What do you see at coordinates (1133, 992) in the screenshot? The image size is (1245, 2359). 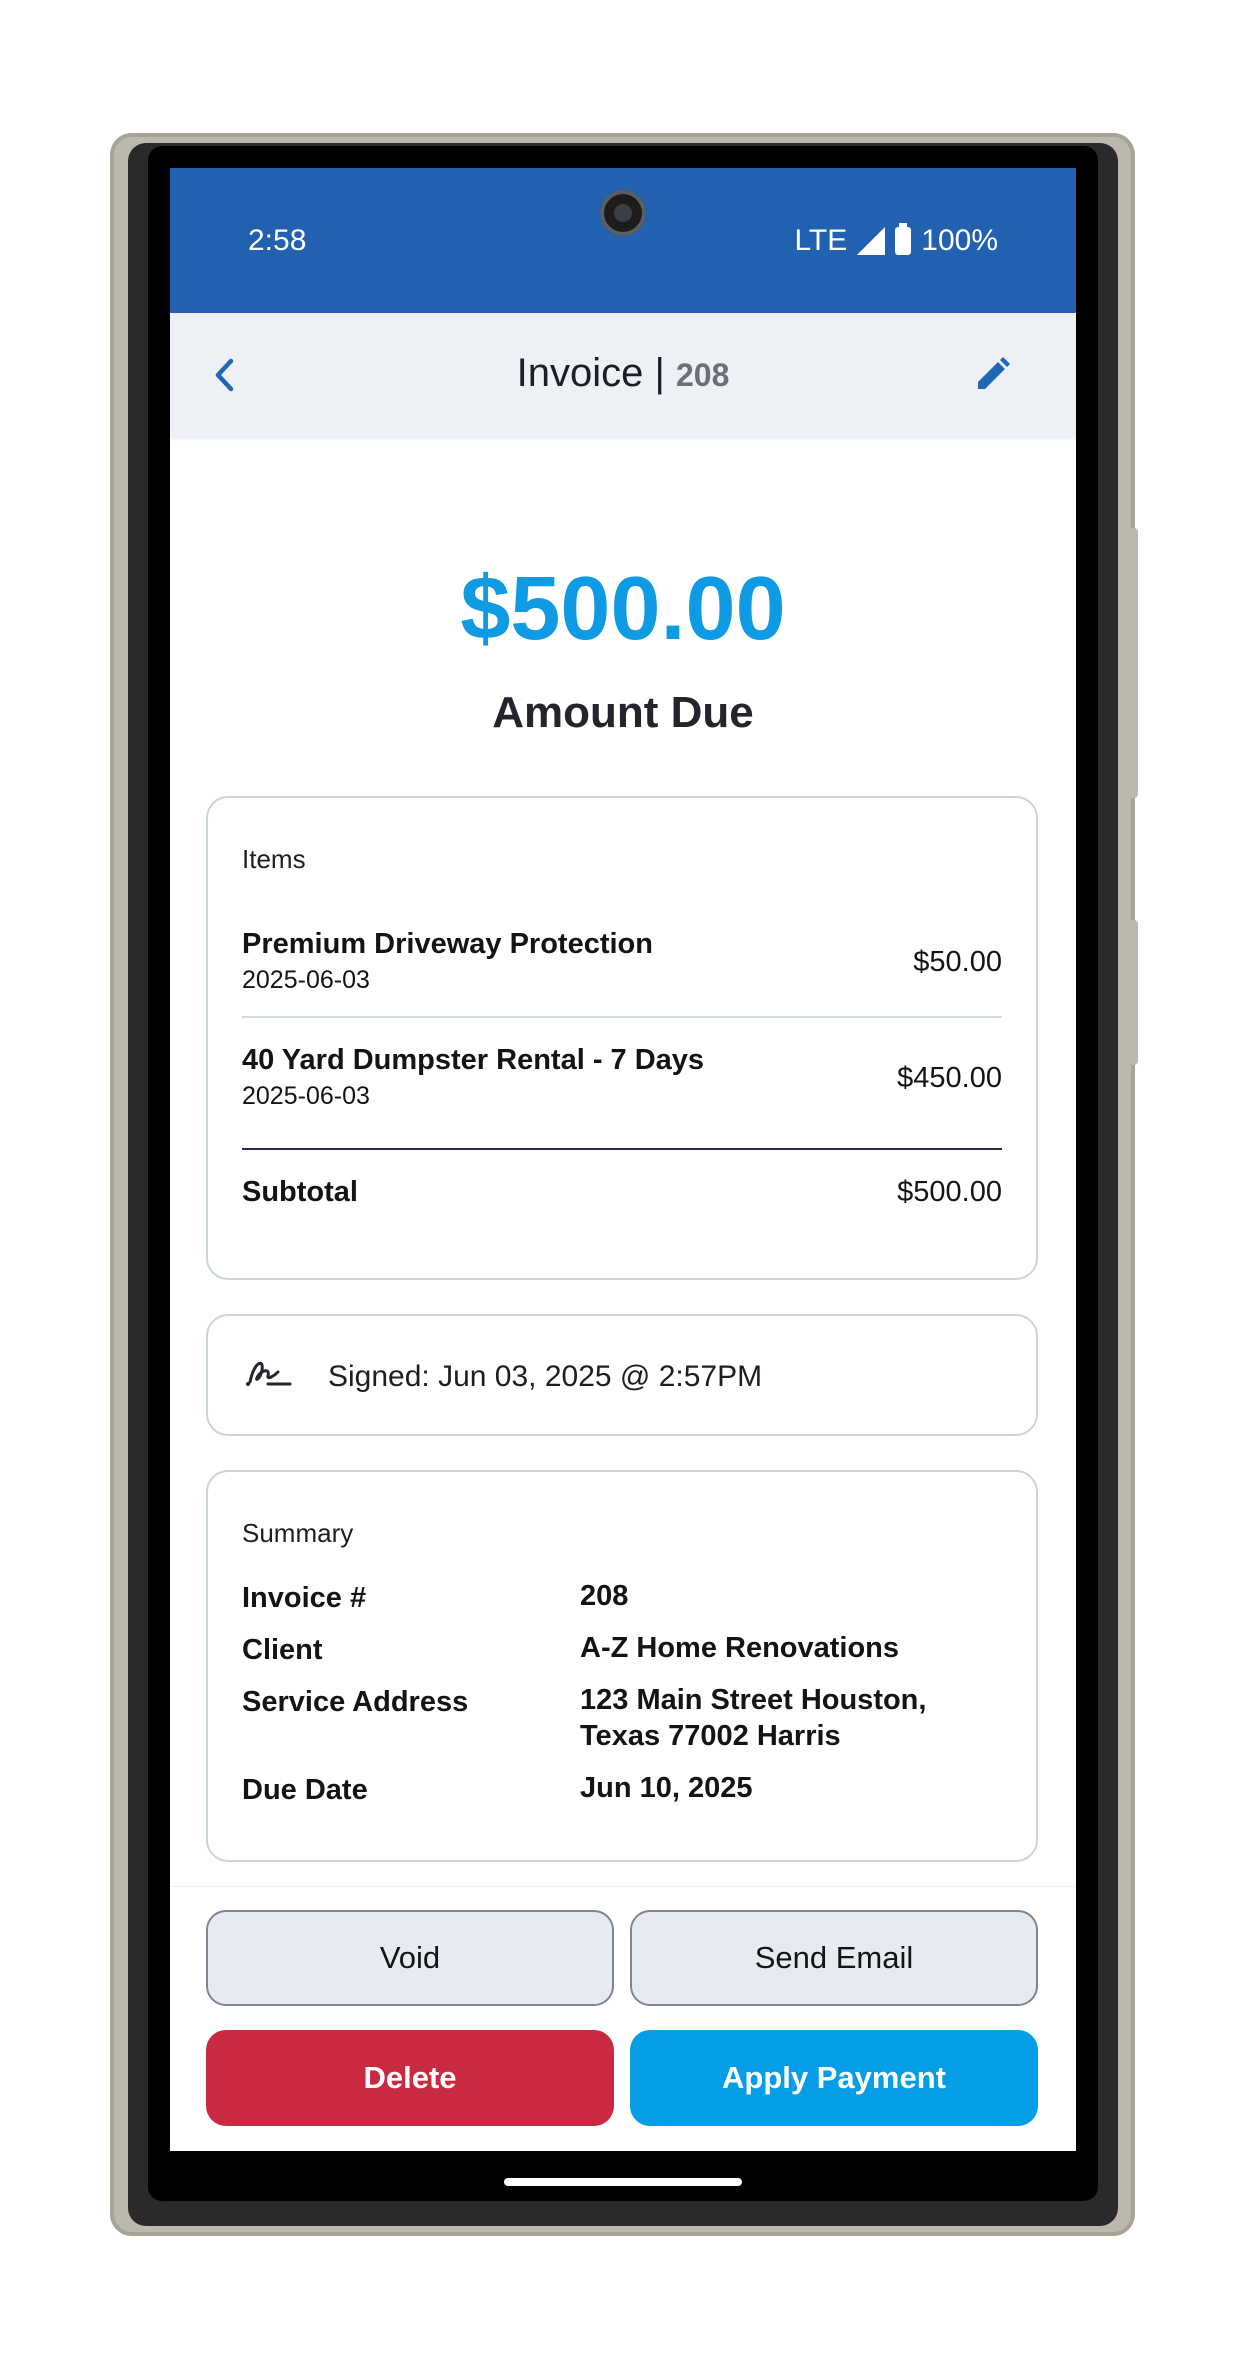 I see `power-button` at bounding box center [1133, 992].